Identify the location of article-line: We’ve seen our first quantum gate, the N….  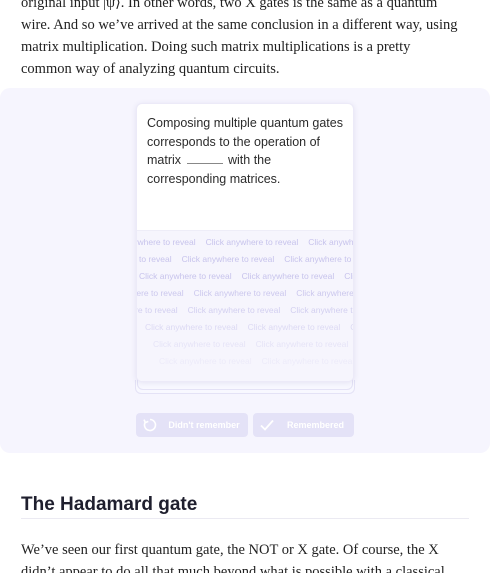
(230, 550).